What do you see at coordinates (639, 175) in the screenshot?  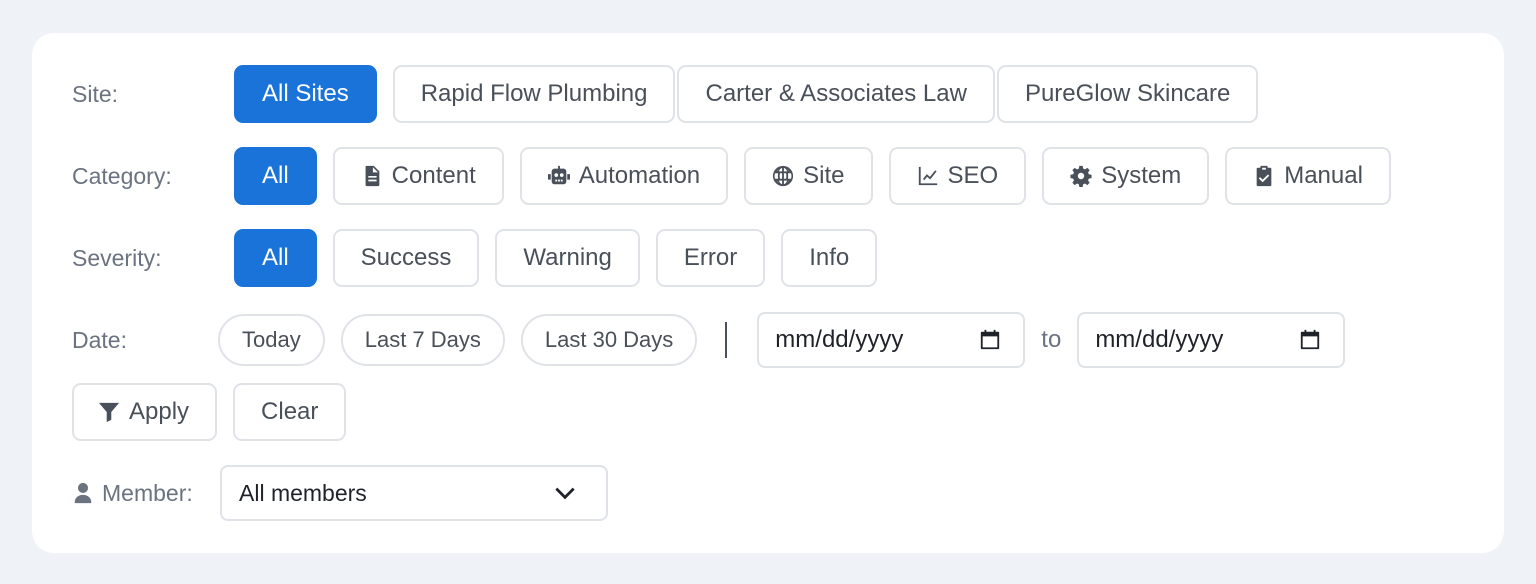 I see `category-automation-label: Automation` at bounding box center [639, 175].